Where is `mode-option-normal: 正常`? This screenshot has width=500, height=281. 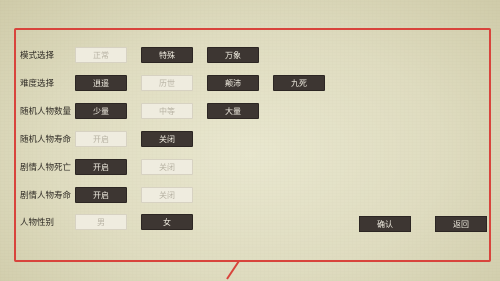
mode-option-normal: 正常 is located at coordinates (101, 55).